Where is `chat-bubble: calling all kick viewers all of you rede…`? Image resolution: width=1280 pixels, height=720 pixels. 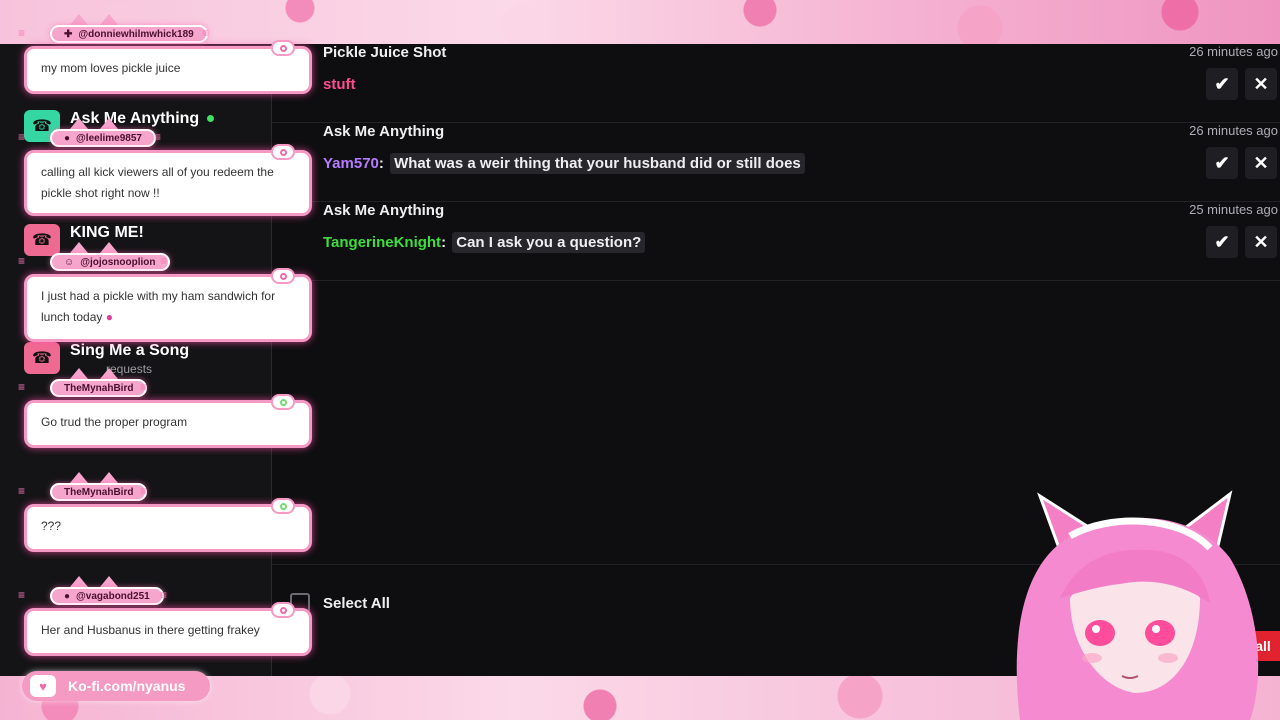 chat-bubble: calling all kick viewers all of you rede… is located at coordinates (168, 180).